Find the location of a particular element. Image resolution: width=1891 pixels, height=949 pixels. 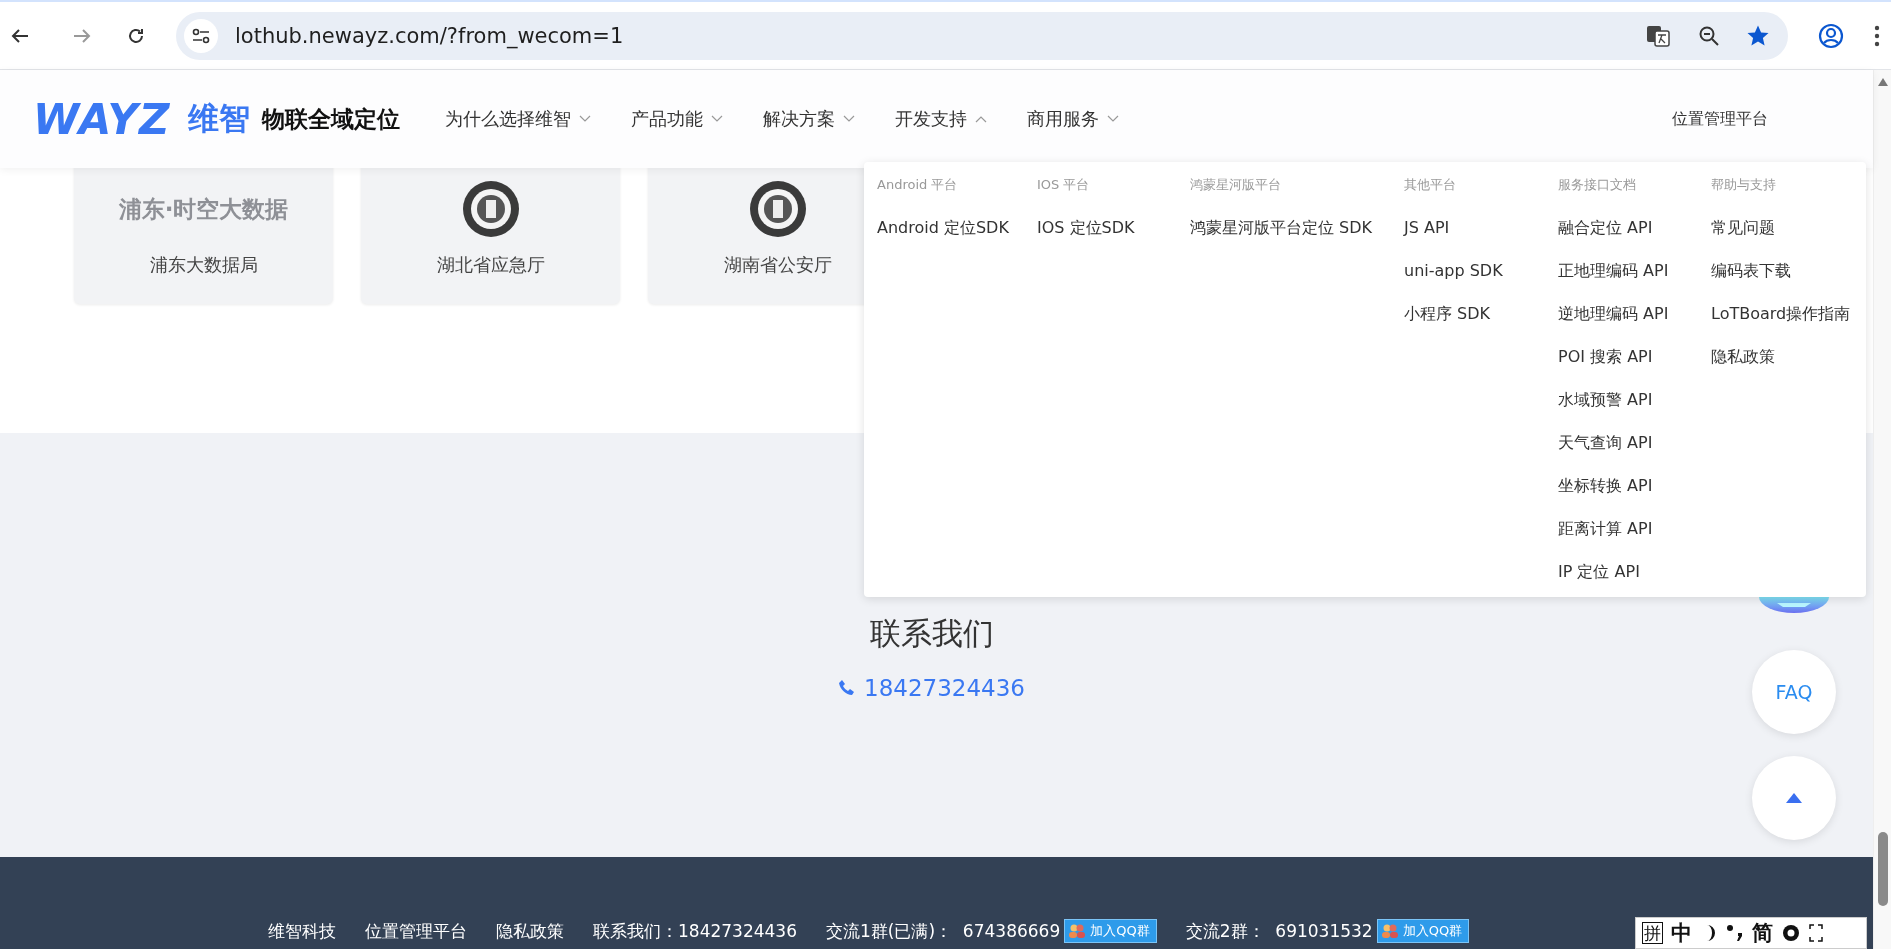

translate-icon is located at coordinates (1658, 35).